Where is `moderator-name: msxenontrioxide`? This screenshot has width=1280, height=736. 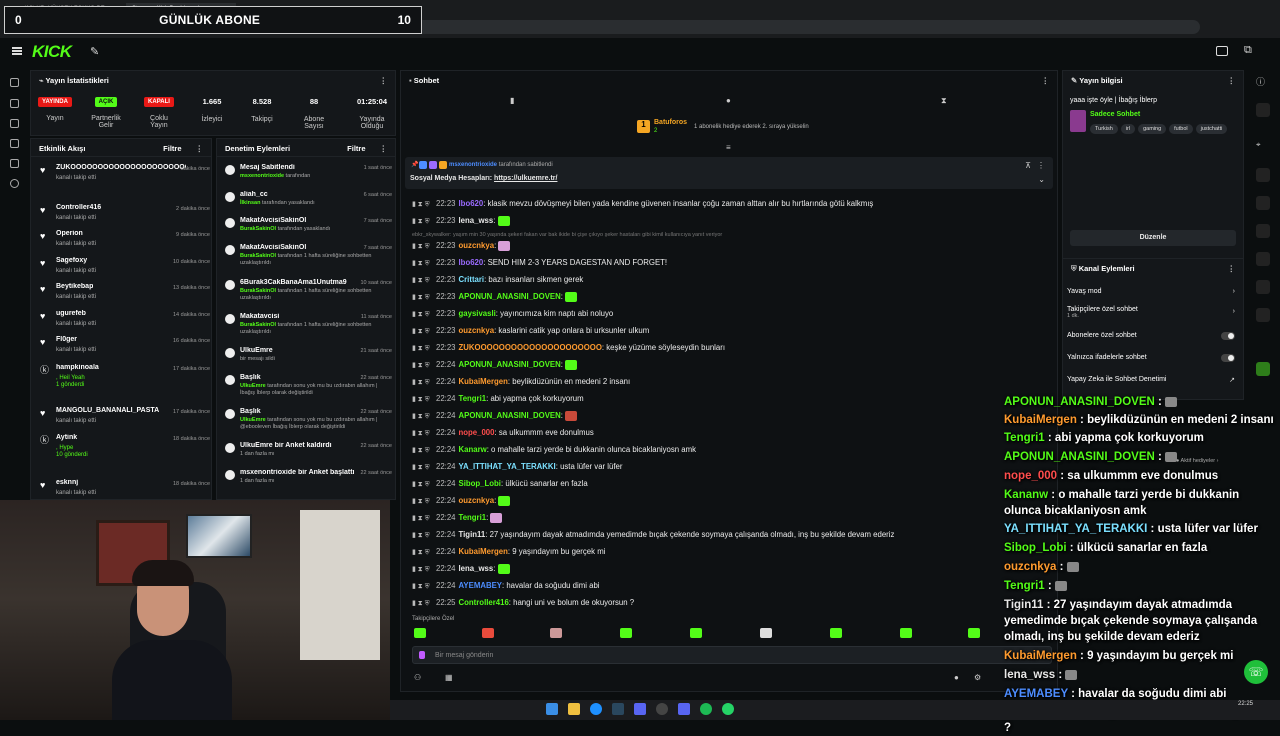
moderator-name: msxenontrioxide is located at coordinates (262, 176).